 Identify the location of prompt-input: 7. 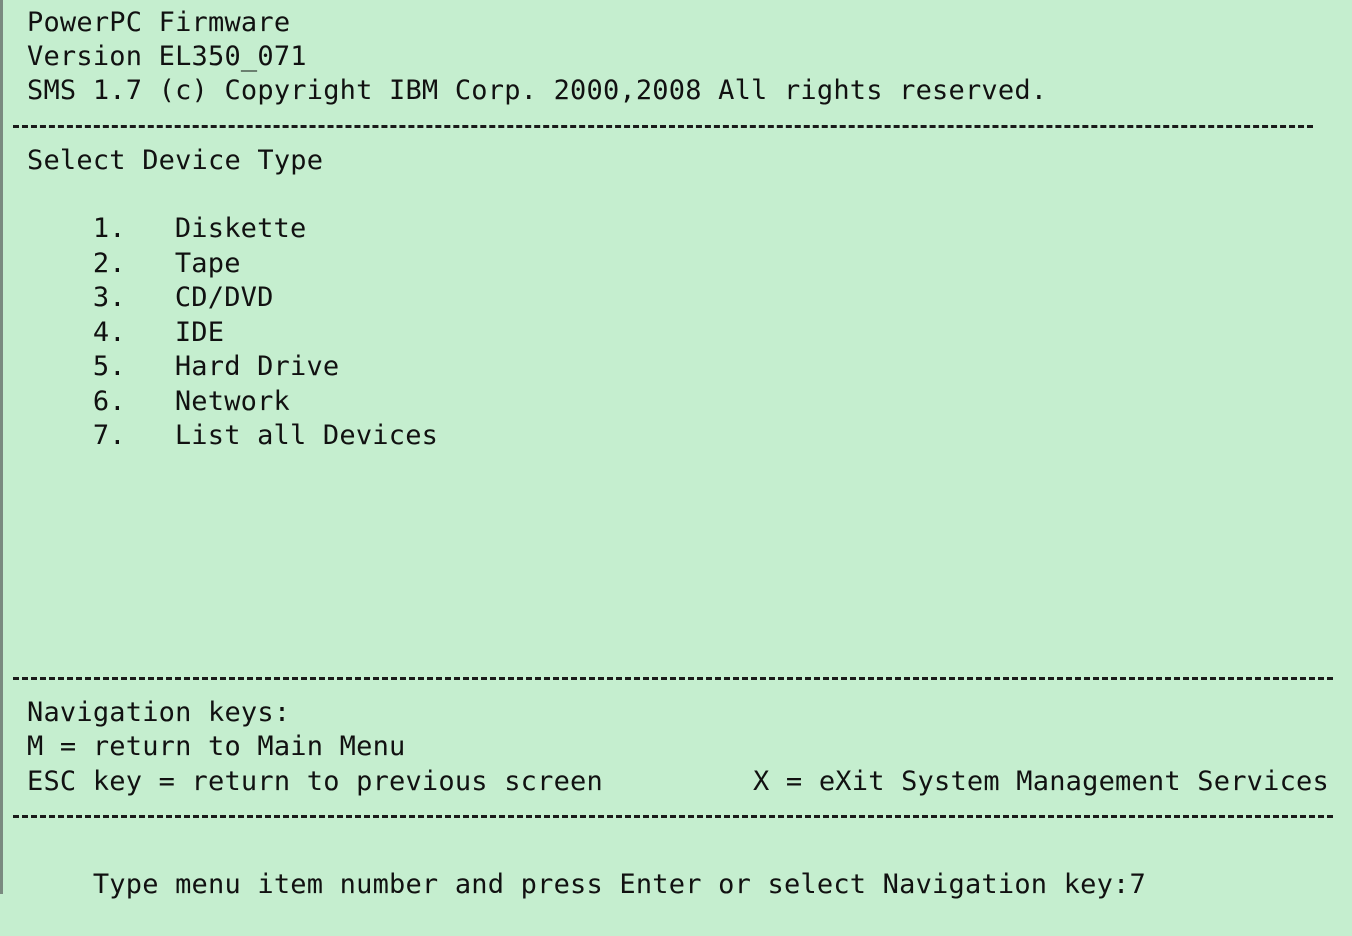
(1138, 884).